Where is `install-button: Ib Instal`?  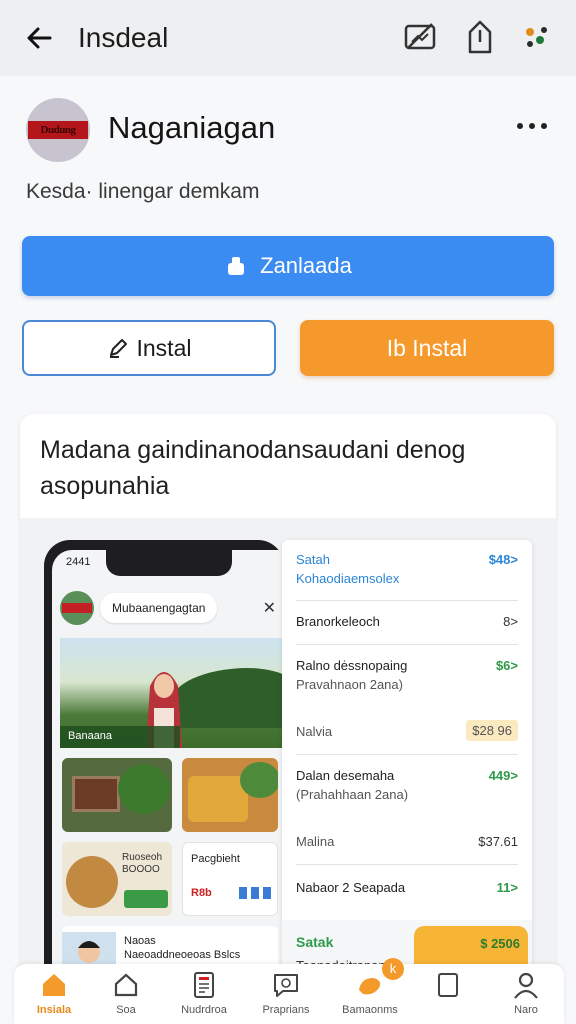 install-button: Ib Instal is located at coordinates (427, 348).